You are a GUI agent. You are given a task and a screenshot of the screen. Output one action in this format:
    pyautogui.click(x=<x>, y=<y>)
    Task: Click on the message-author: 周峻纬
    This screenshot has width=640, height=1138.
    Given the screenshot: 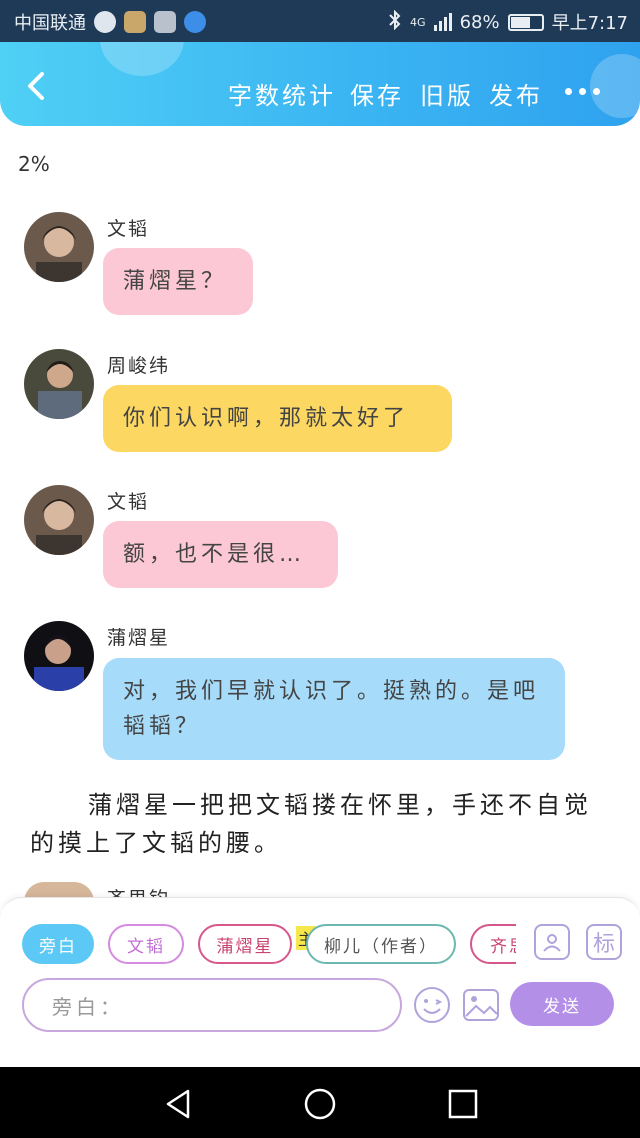 What is the action you would take?
    pyautogui.click(x=139, y=366)
    